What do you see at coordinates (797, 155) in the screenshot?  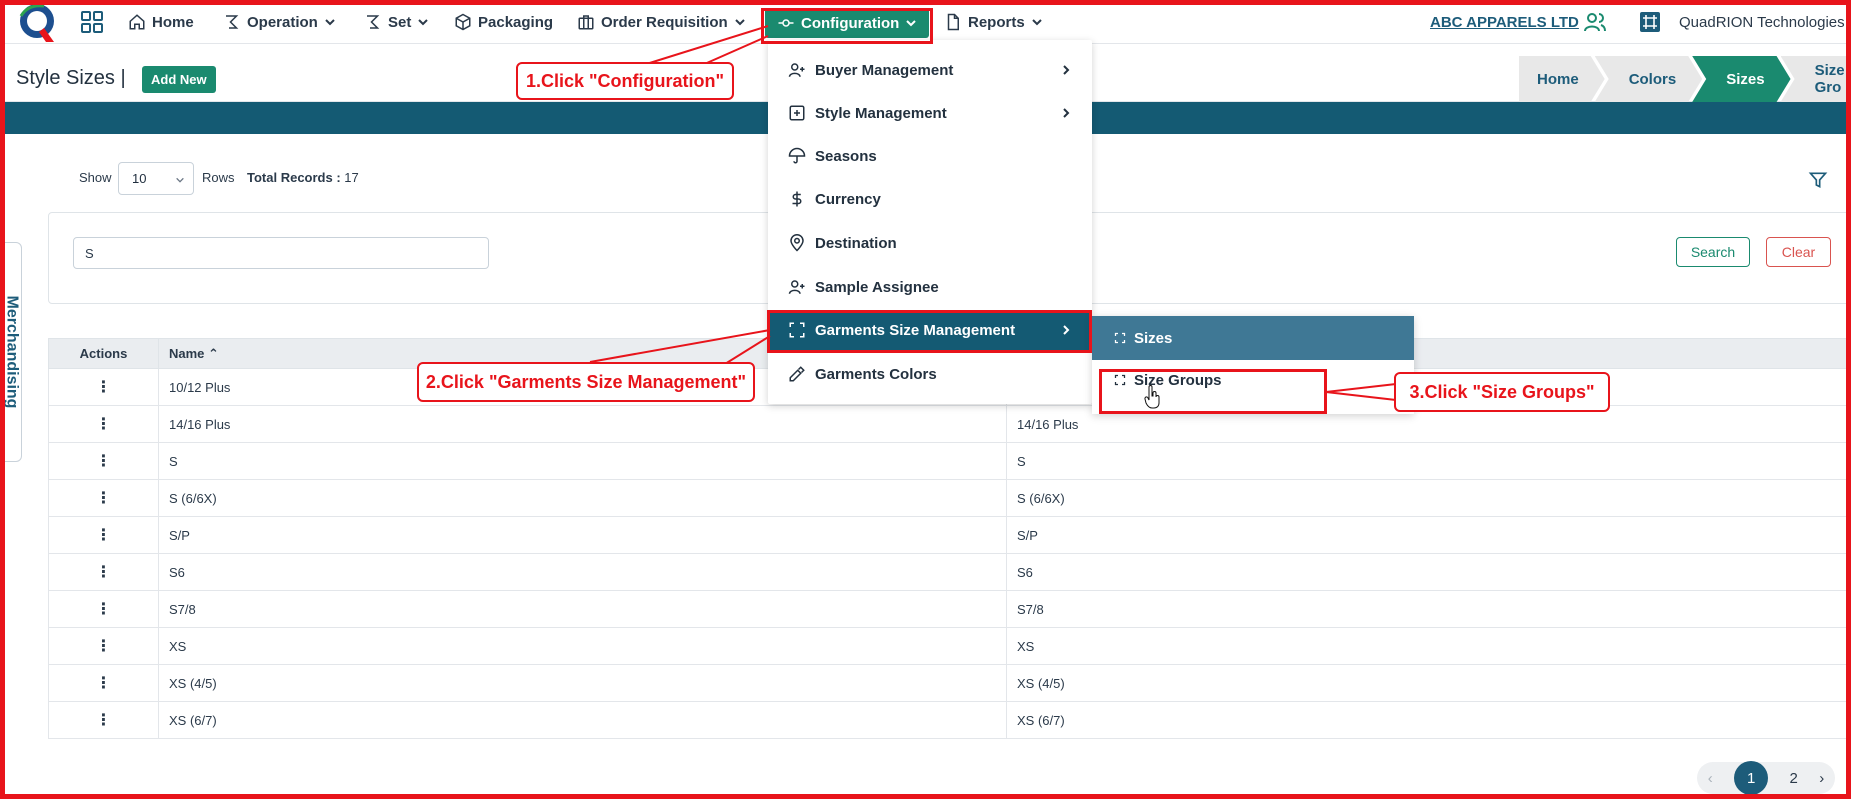 I see `umbrella-icon` at bounding box center [797, 155].